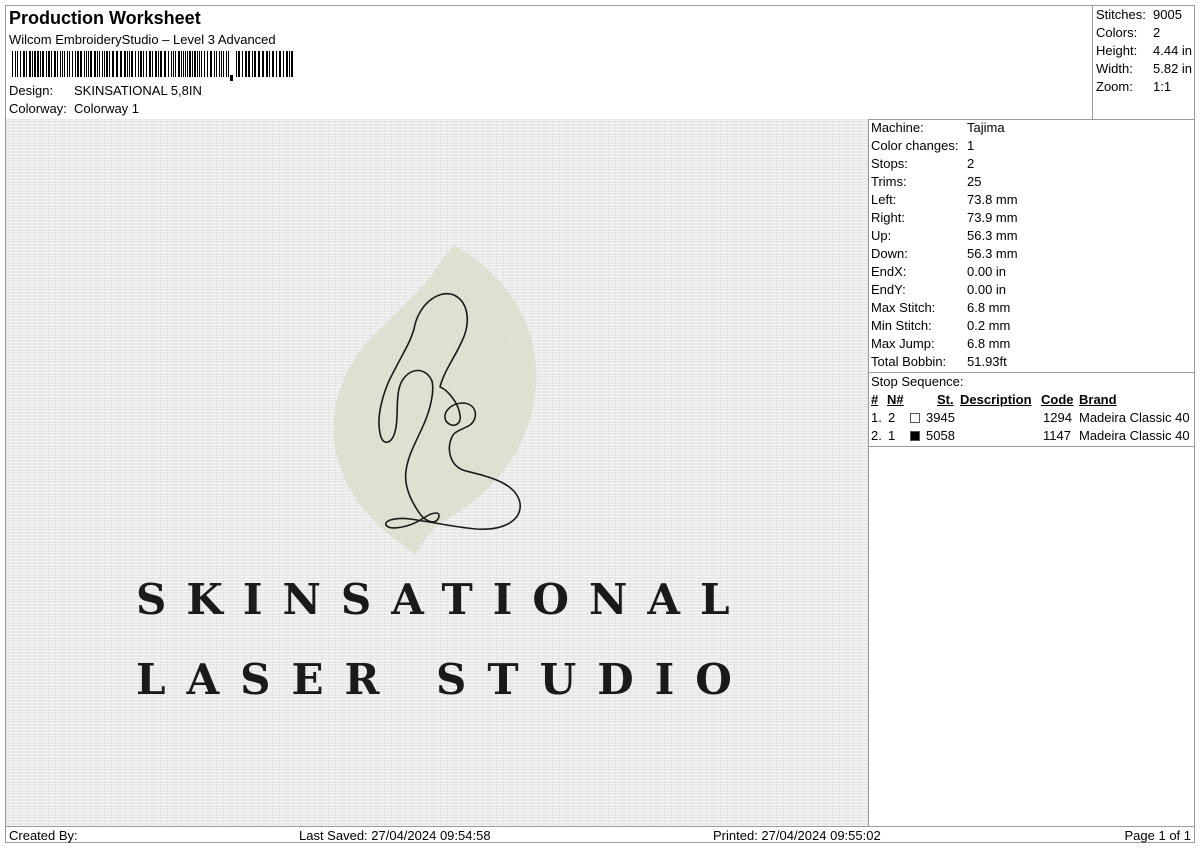 The image size is (1200, 848). What do you see at coordinates (940, 417) in the screenshot?
I see `row-1-stitches: 3945` at bounding box center [940, 417].